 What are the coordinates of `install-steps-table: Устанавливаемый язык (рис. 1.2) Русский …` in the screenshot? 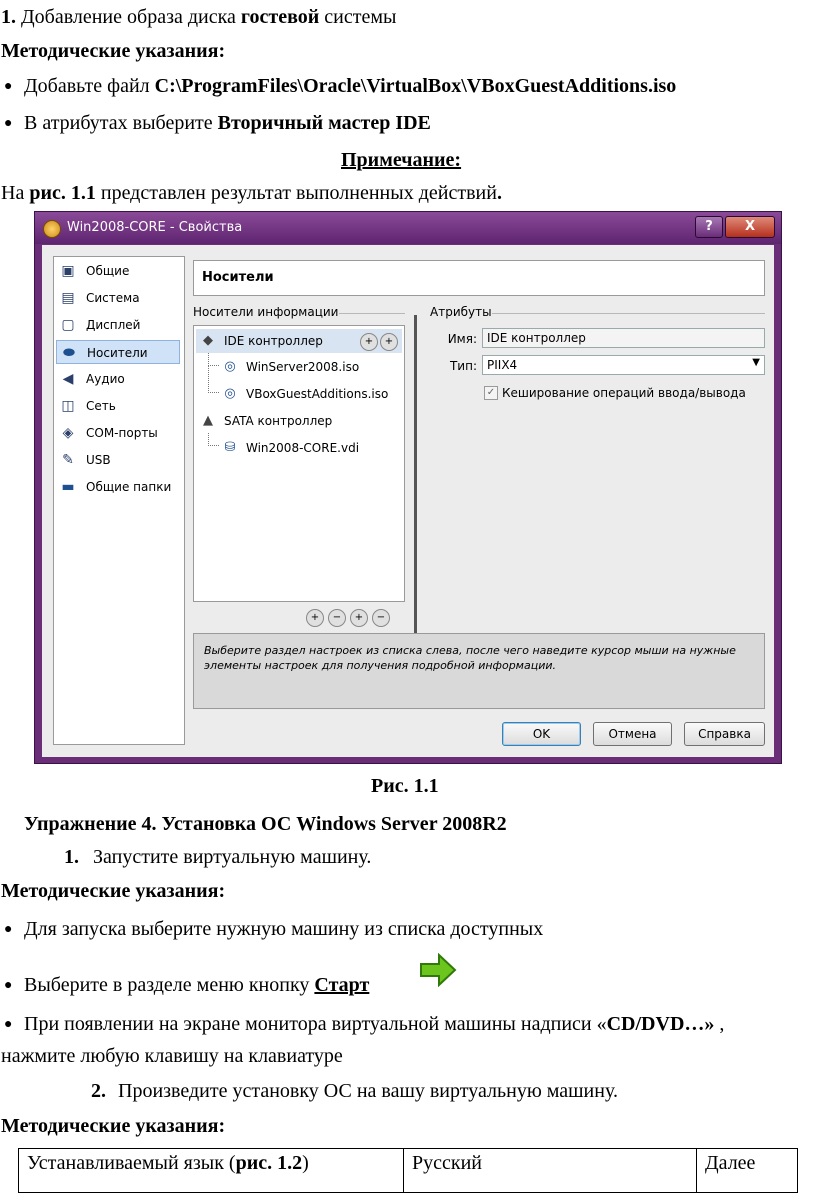 It's located at (408, 1170).